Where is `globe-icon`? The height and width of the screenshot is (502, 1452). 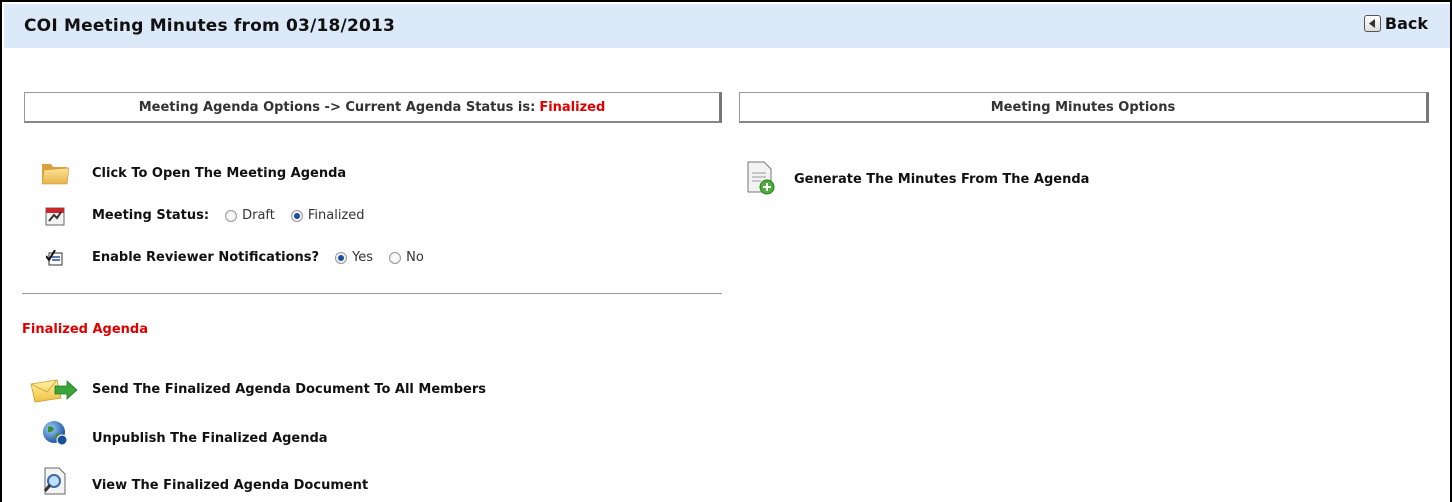 globe-icon is located at coordinates (55, 433).